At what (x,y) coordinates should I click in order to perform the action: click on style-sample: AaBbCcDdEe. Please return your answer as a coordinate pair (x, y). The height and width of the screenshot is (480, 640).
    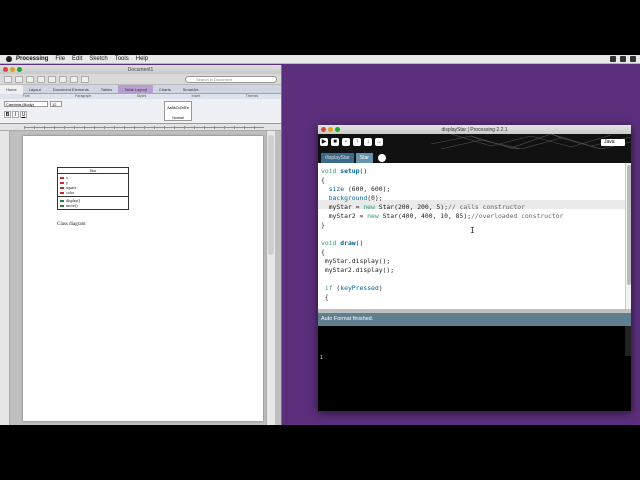
    Looking at the image, I should click on (178, 108).